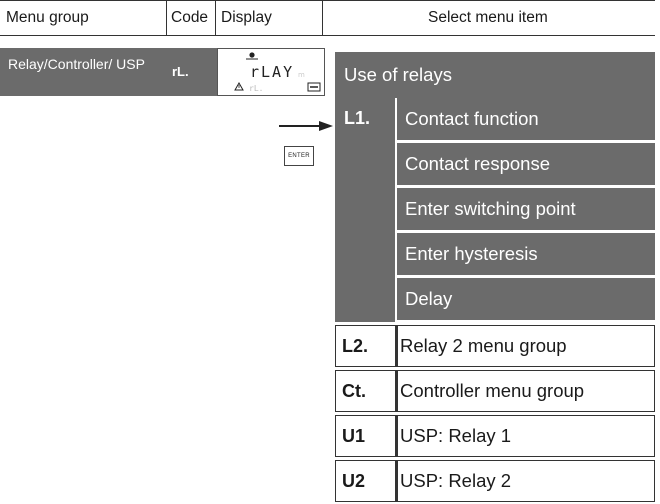 The height and width of the screenshot is (504, 660). Describe the element at coordinates (366, 436) in the screenshot. I see `row-code: U1` at that location.